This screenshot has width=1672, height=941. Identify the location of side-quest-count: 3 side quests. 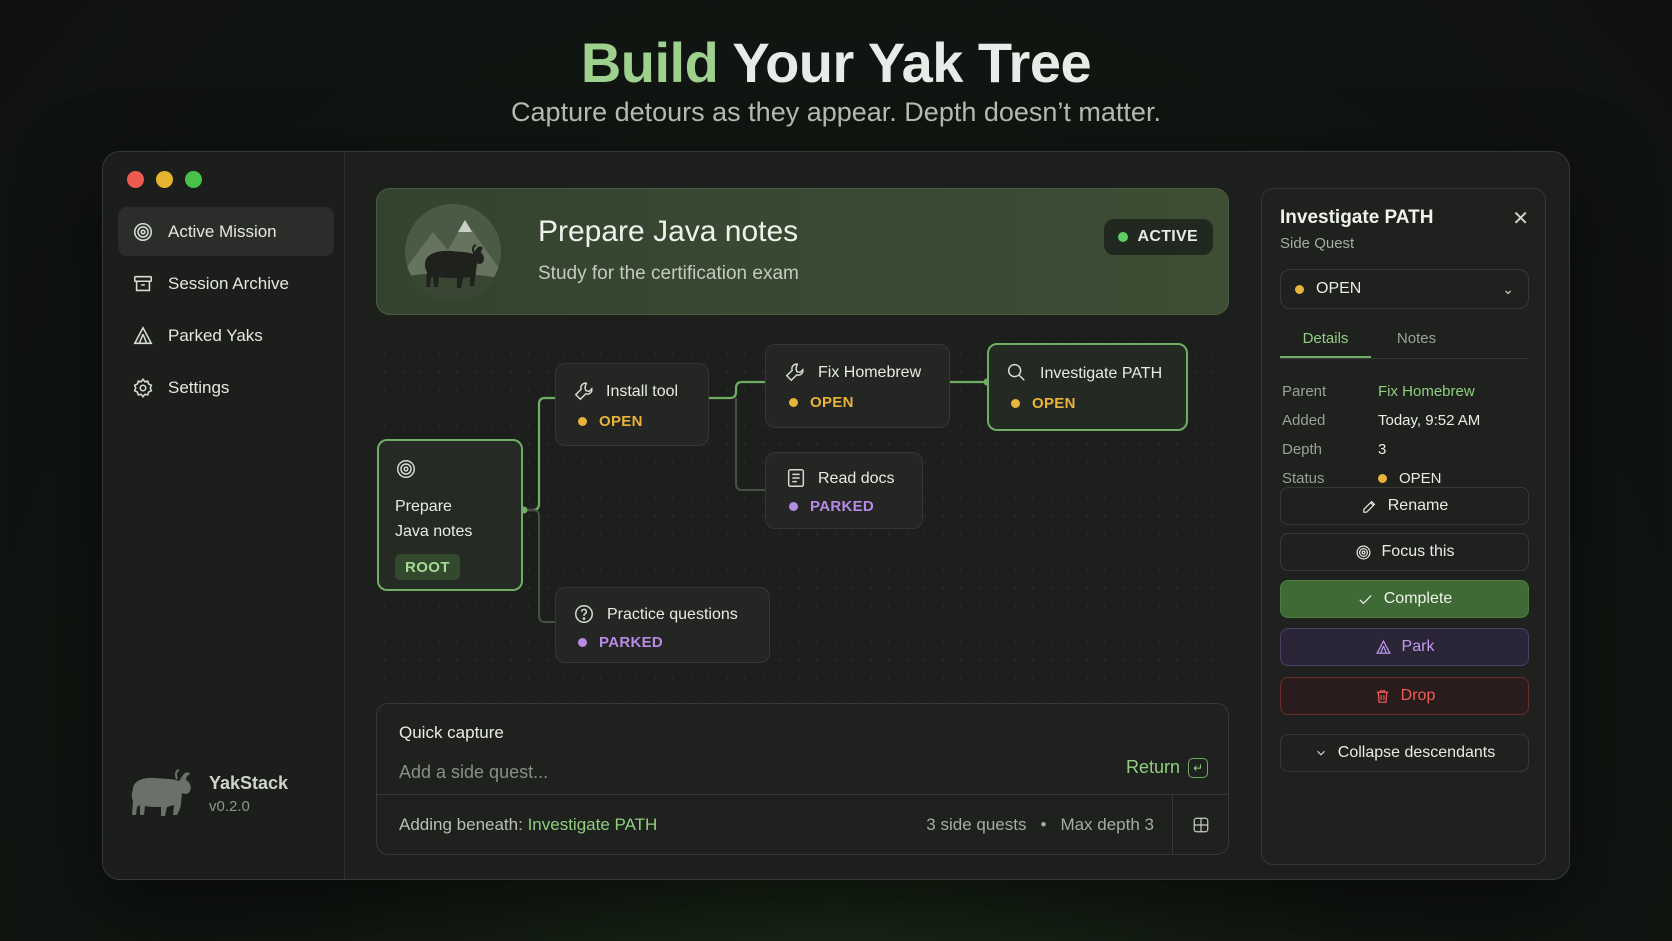
(976, 824).